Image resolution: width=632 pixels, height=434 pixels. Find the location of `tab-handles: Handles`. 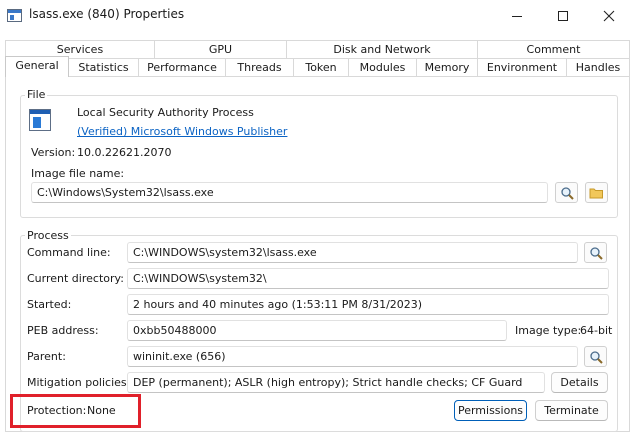

tab-handles: Handles is located at coordinates (598, 67).